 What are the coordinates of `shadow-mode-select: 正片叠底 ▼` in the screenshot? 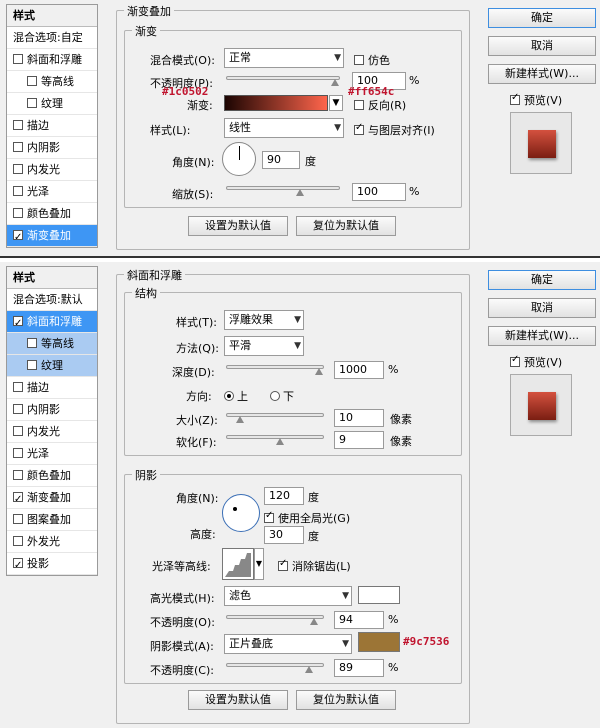 It's located at (288, 644).